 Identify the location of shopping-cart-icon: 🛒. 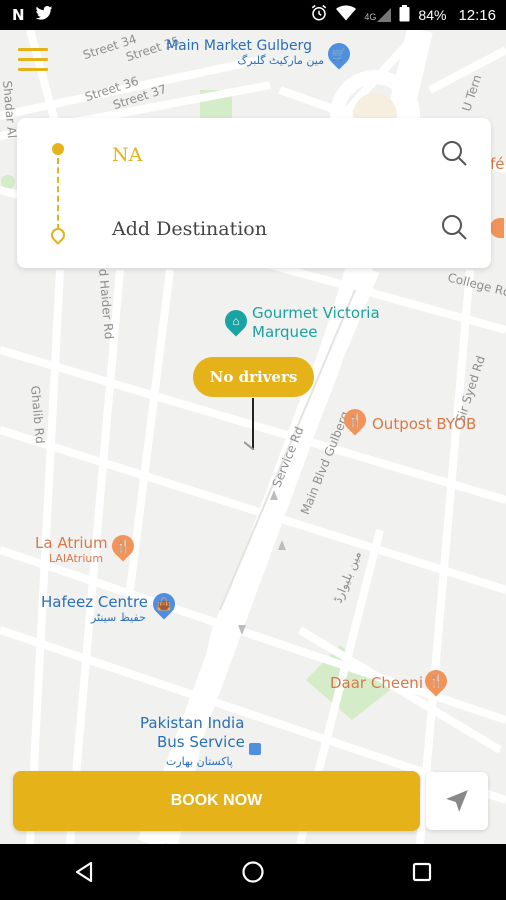
(339, 54).